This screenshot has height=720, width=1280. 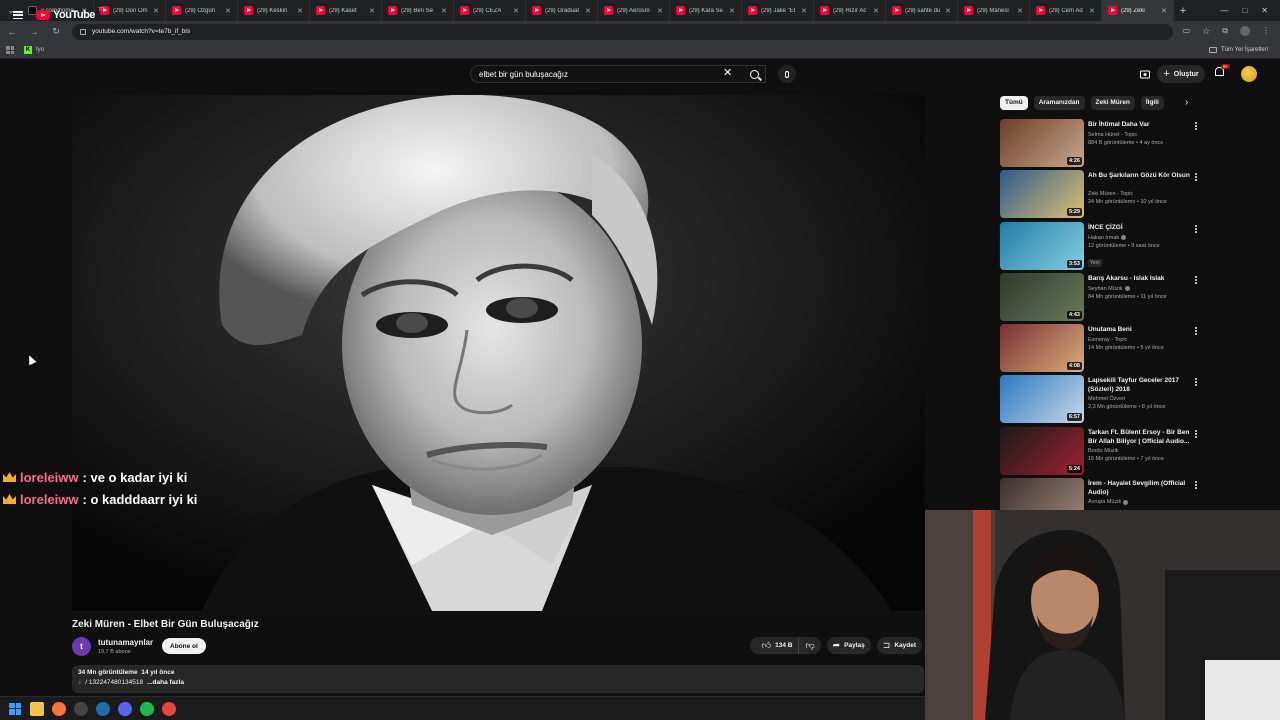 What do you see at coordinates (1187, 31) in the screenshot?
I see `cast-tab-icon: ▭` at bounding box center [1187, 31].